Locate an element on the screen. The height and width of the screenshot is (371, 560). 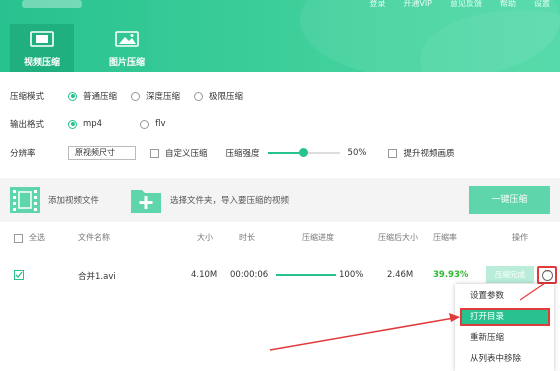
radio-label: mp4 is located at coordinates (93, 124).